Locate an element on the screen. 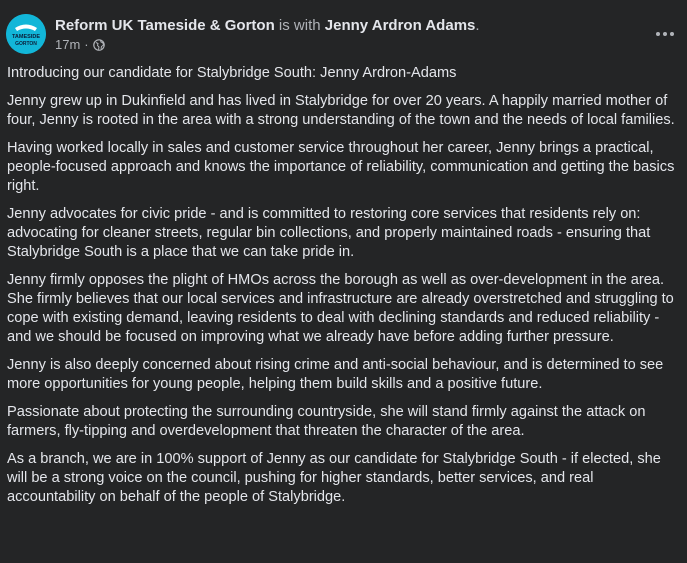  svg-text: GORTON is located at coordinates (26, 44).